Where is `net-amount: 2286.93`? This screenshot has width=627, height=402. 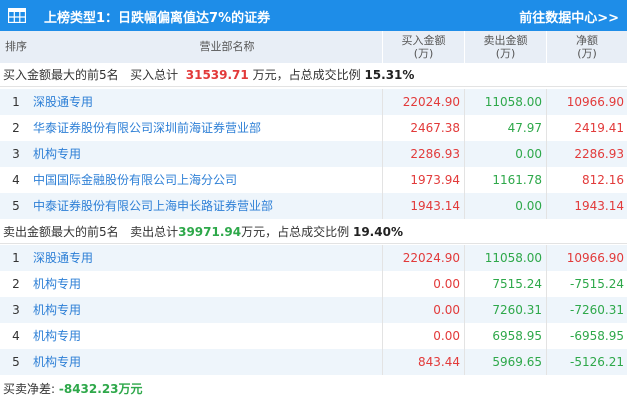
net-amount: 2286.93 is located at coordinates (585, 154).